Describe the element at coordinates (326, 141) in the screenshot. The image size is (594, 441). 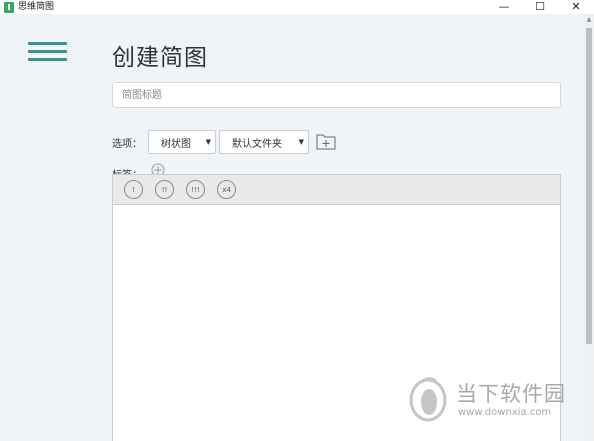
I see `new-folder-icon` at that location.